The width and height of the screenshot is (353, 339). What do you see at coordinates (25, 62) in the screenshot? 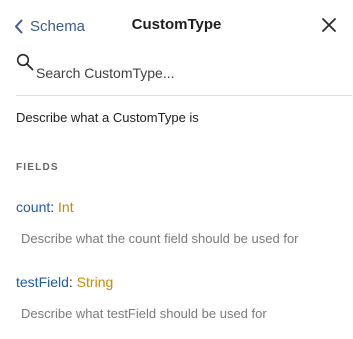
I see `search-icon` at bounding box center [25, 62].